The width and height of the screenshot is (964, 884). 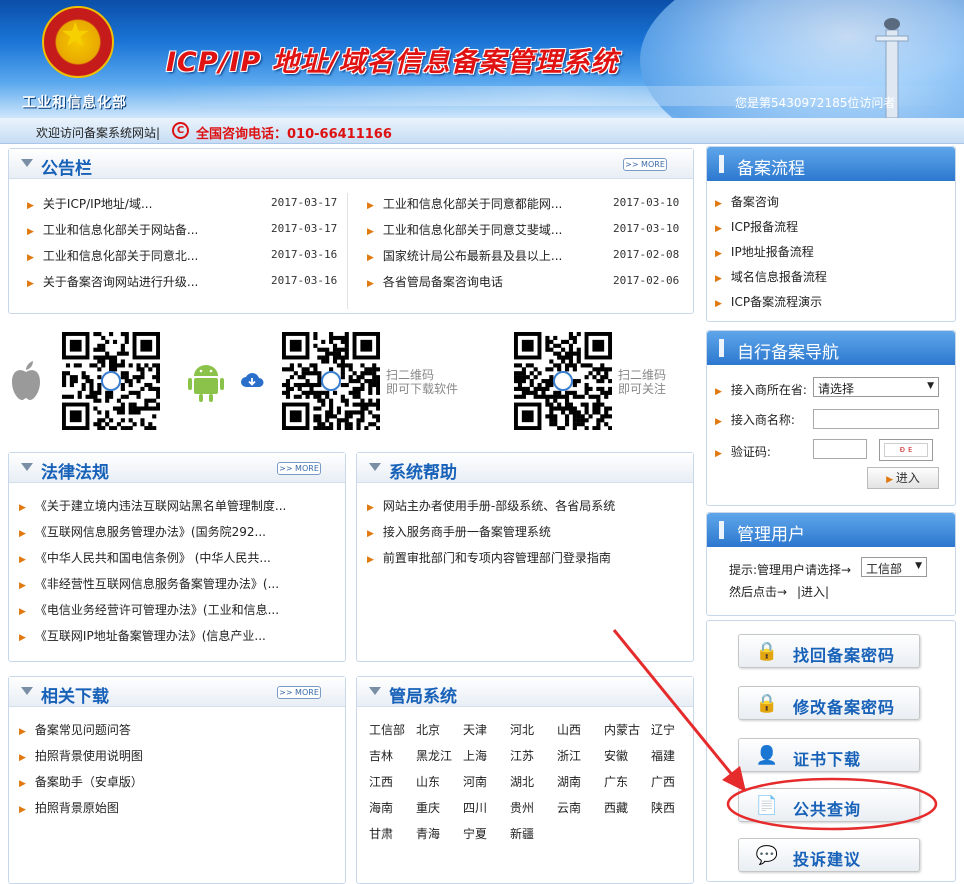 I want to click on bureau-link: 北京, so click(x=428, y=729).